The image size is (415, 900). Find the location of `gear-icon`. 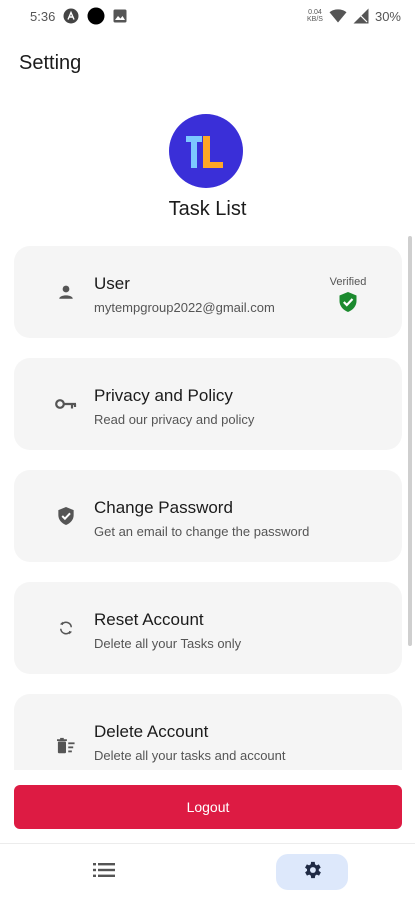

gear-icon is located at coordinates (312, 872).